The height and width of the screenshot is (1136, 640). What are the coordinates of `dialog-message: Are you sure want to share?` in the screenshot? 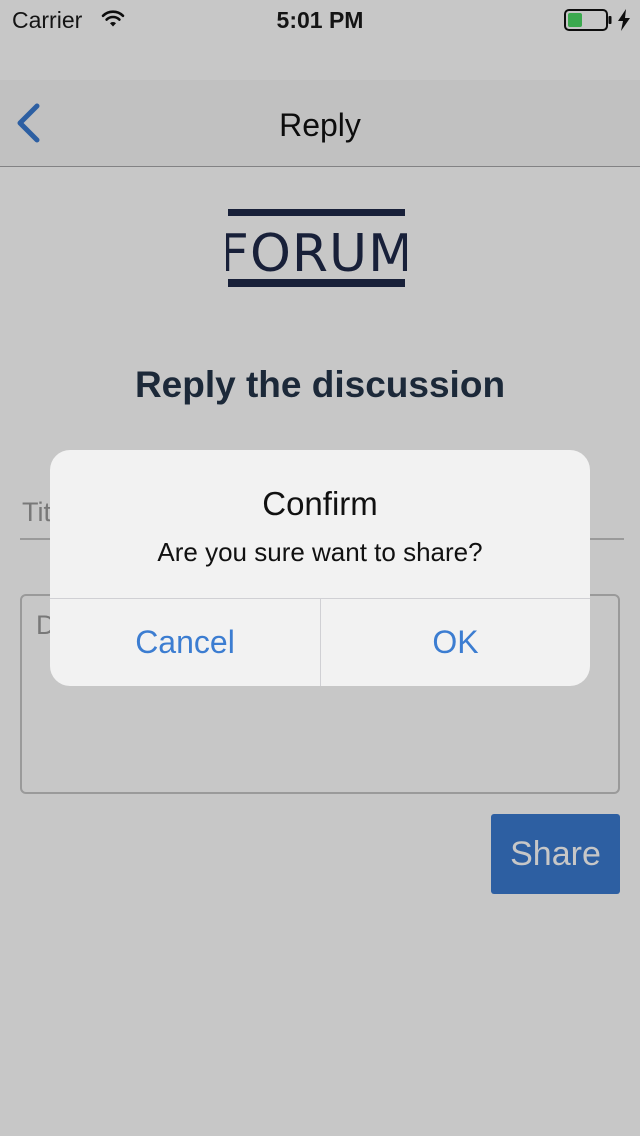 It's located at (320, 552).